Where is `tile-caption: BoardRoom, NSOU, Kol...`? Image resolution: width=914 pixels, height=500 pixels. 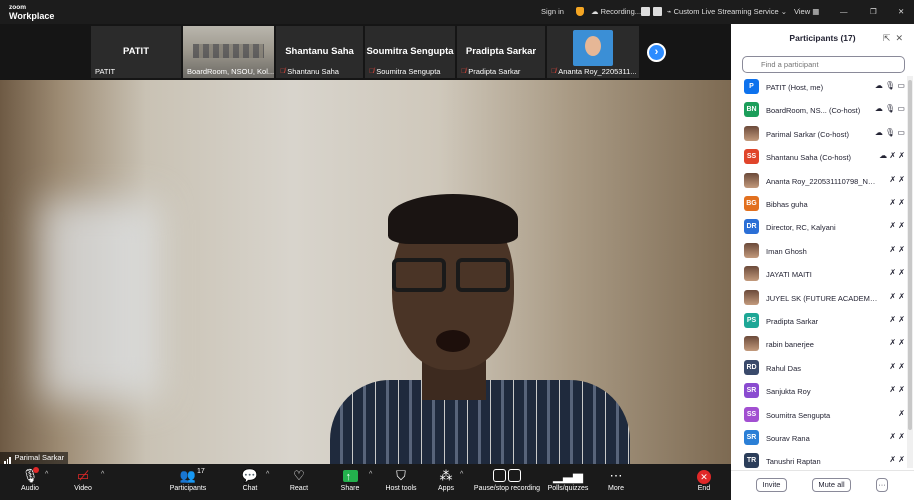 tile-caption: BoardRoom, NSOU, Kol... is located at coordinates (230, 71).